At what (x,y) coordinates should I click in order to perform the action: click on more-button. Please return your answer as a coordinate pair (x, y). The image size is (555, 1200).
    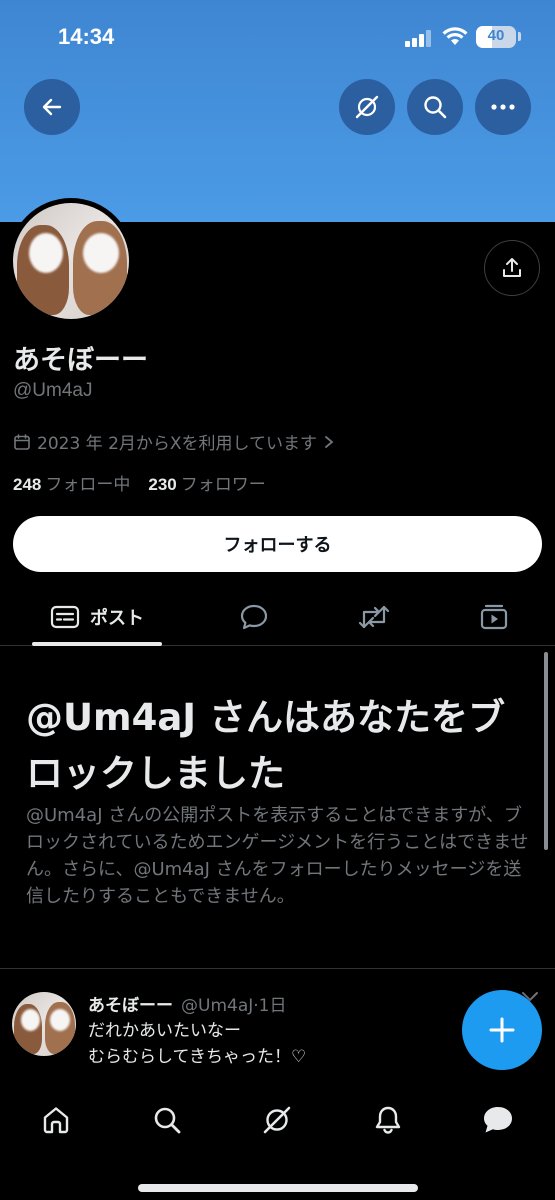
    Looking at the image, I should click on (503, 107).